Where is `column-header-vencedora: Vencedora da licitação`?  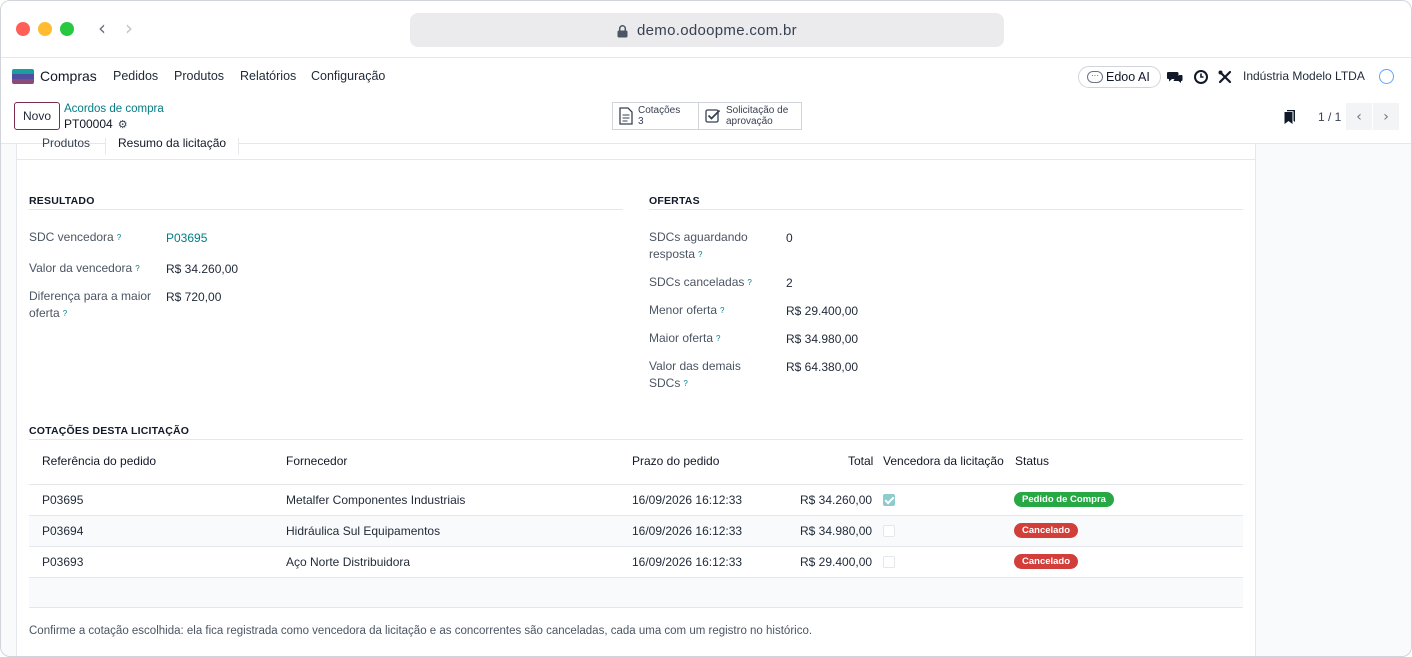
column-header-vencedora: Vencedora da licitação is located at coordinates (943, 461).